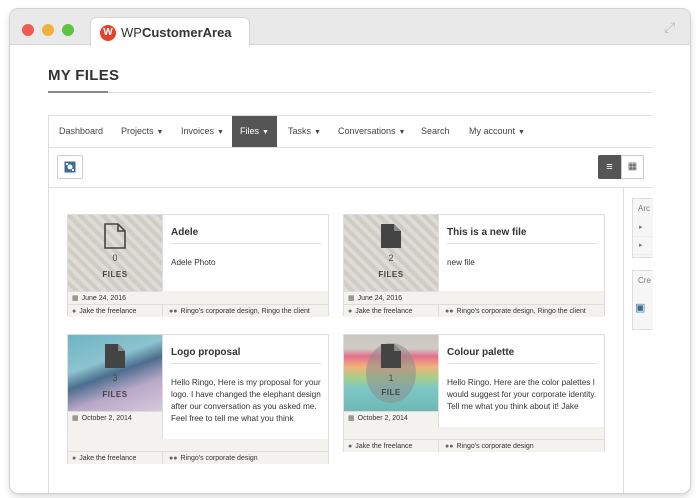 The height and width of the screenshot is (498, 700). I want to click on nav-item-files: Files ▼, so click(254, 131).